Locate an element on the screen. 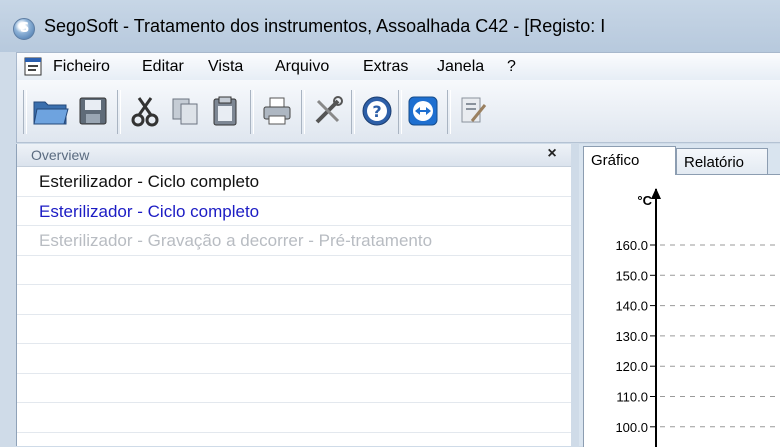  y-tick-label: 130.0 is located at coordinates (631, 336).